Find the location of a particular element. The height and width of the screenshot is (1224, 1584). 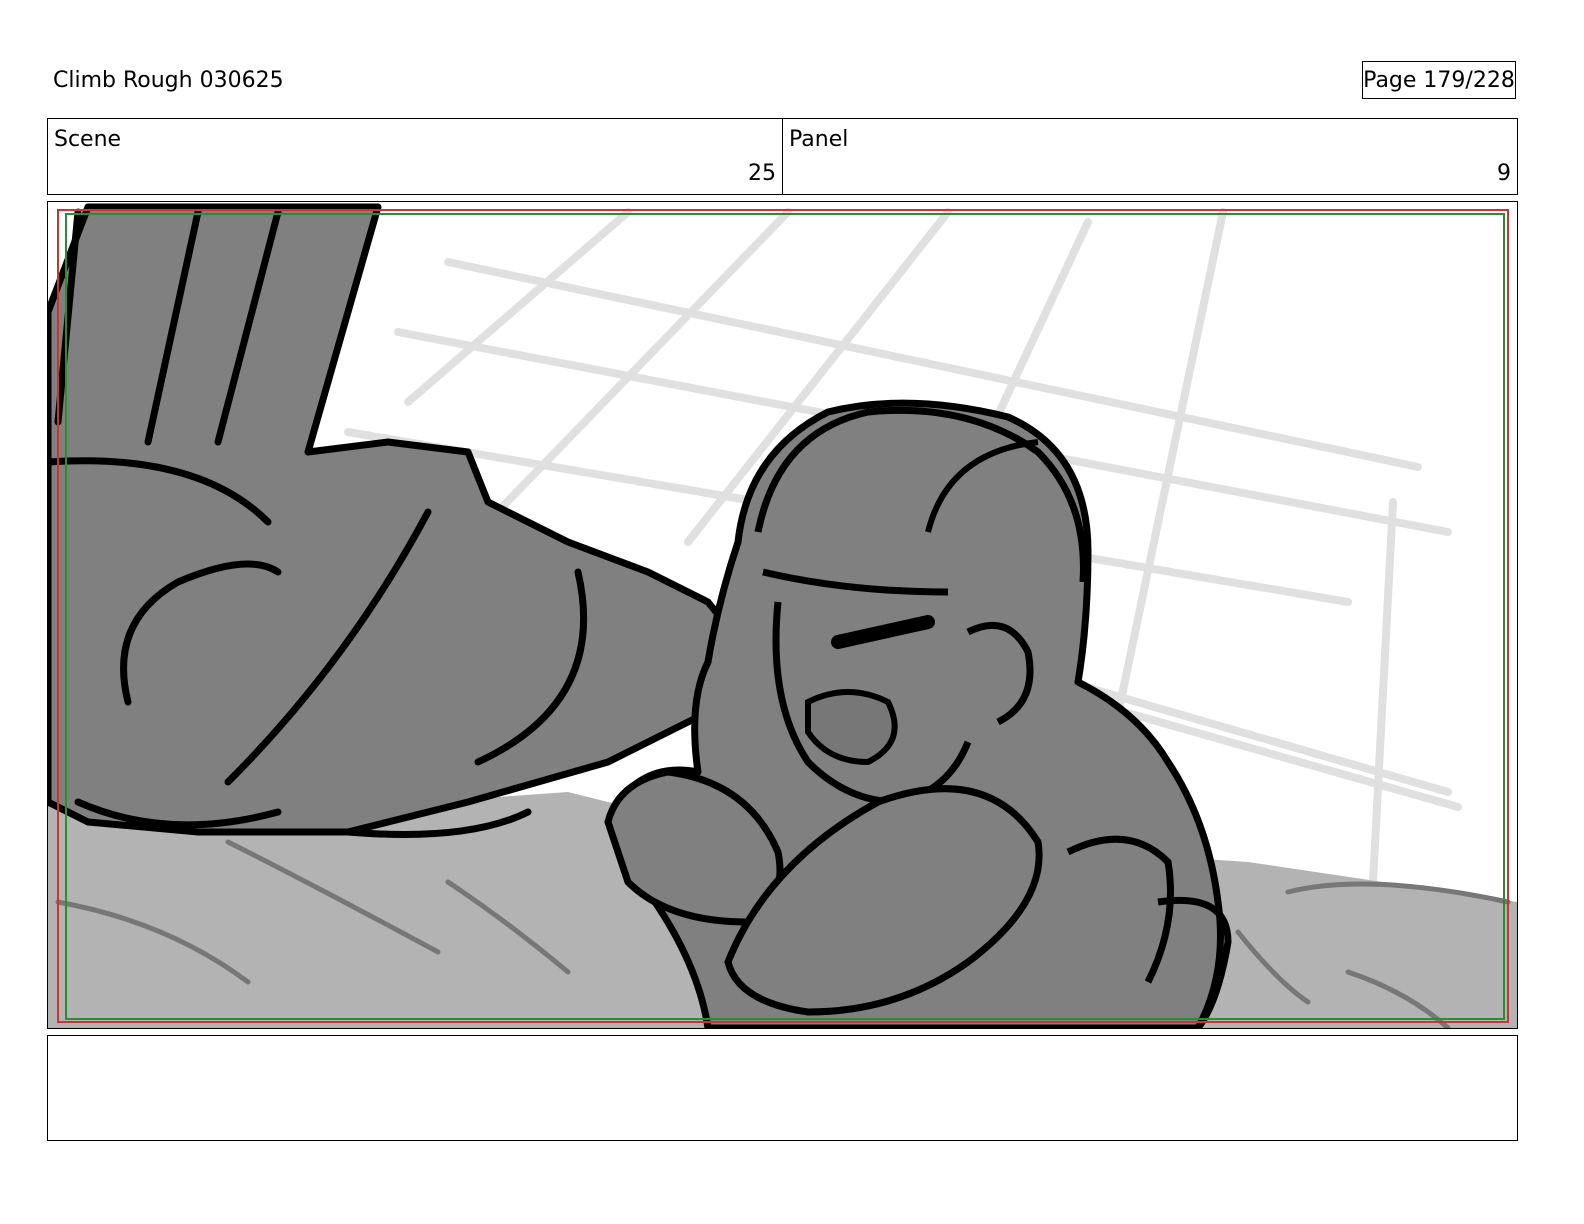

panel-notes is located at coordinates (782, 1088).